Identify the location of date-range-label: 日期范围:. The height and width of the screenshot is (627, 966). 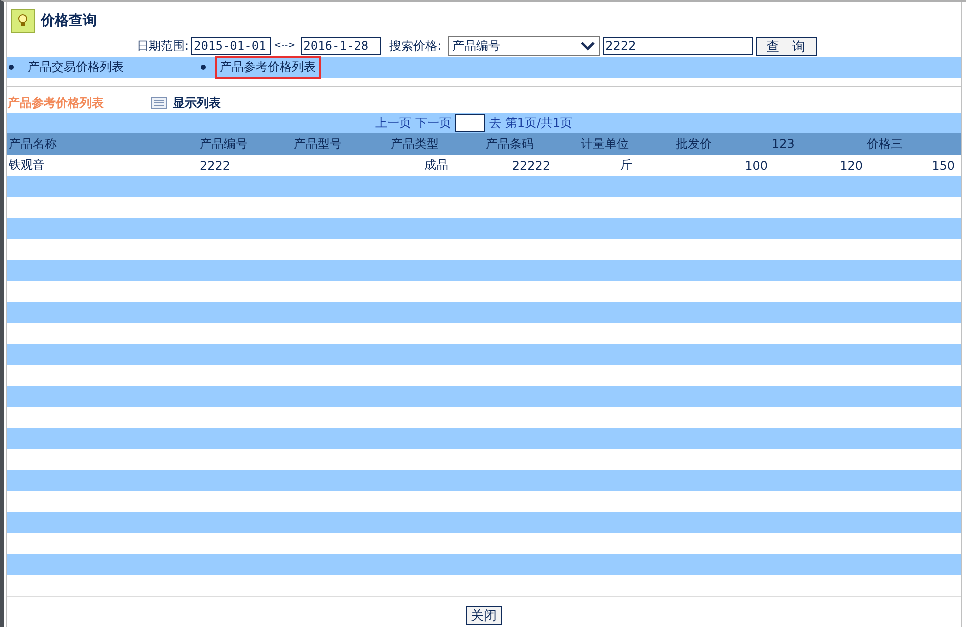
(163, 46).